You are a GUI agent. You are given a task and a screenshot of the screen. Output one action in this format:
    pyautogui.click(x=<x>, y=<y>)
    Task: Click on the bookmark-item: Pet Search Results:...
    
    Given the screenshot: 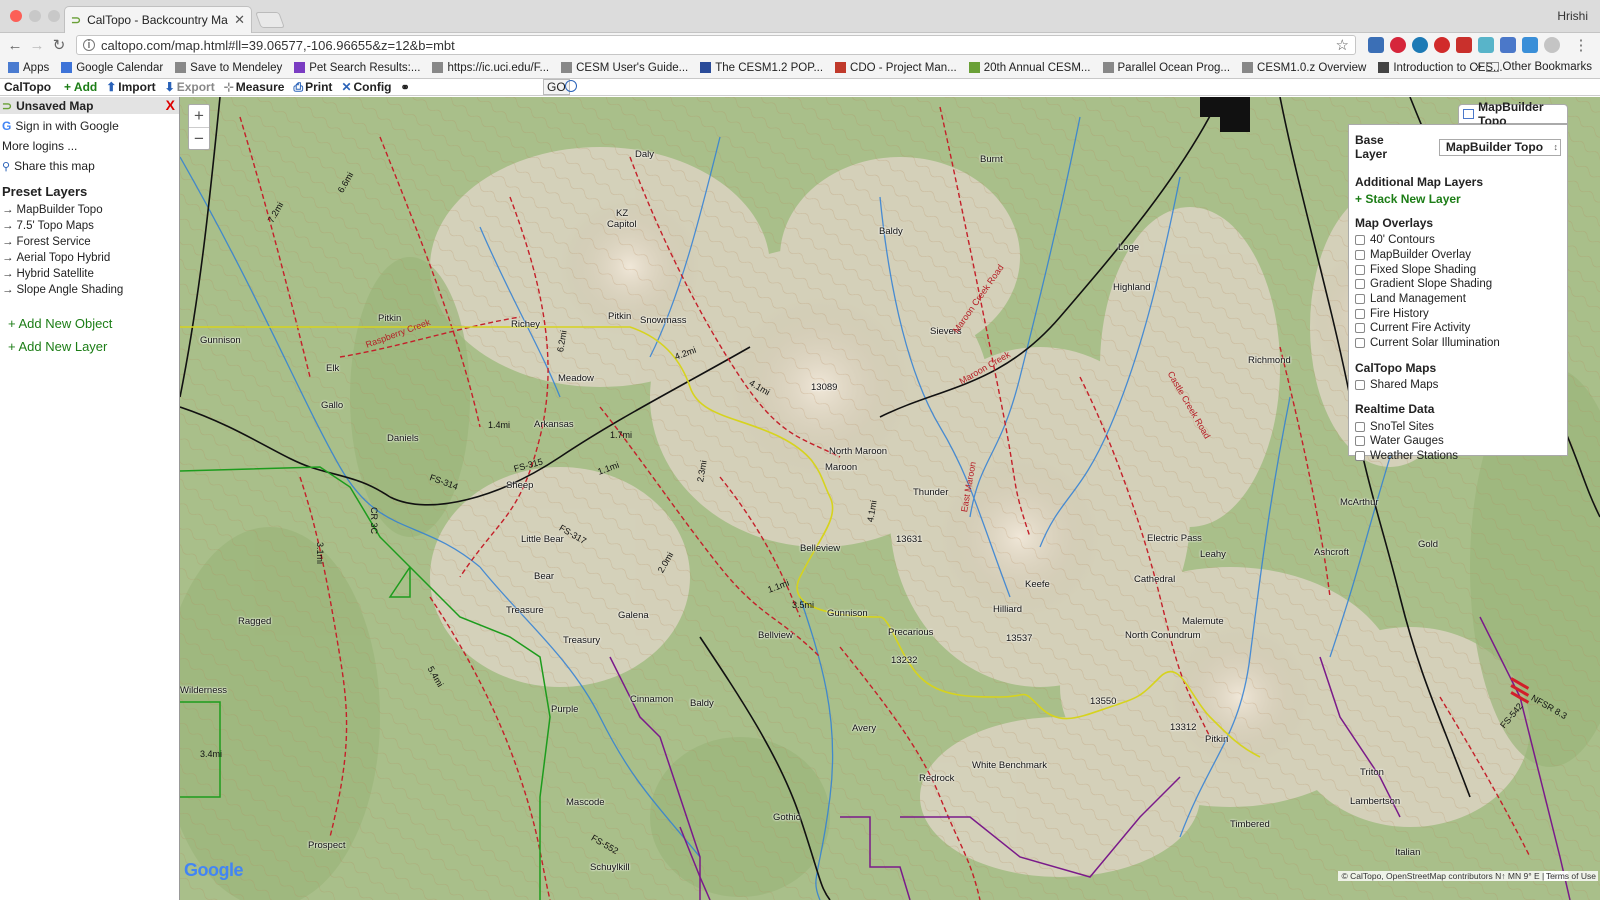 What is the action you would take?
    pyautogui.click(x=357, y=68)
    